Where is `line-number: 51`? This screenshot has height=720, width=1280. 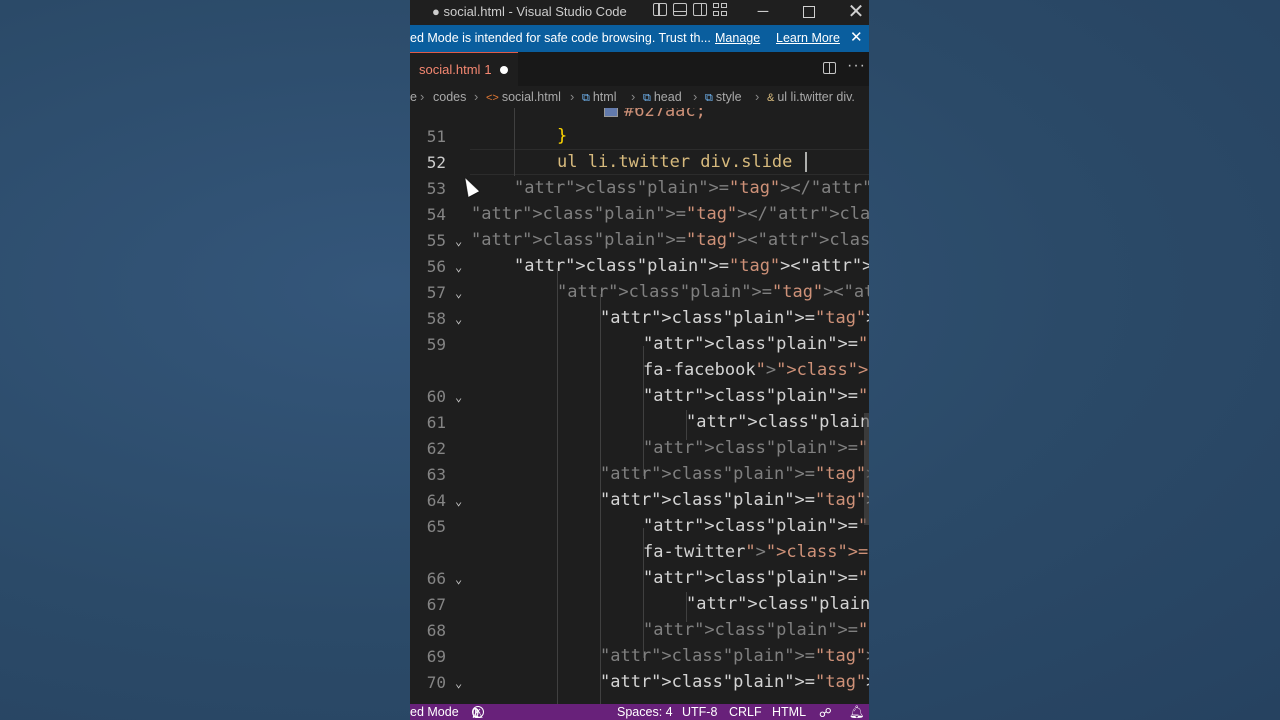 line-number: 51 is located at coordinates (436, 136).